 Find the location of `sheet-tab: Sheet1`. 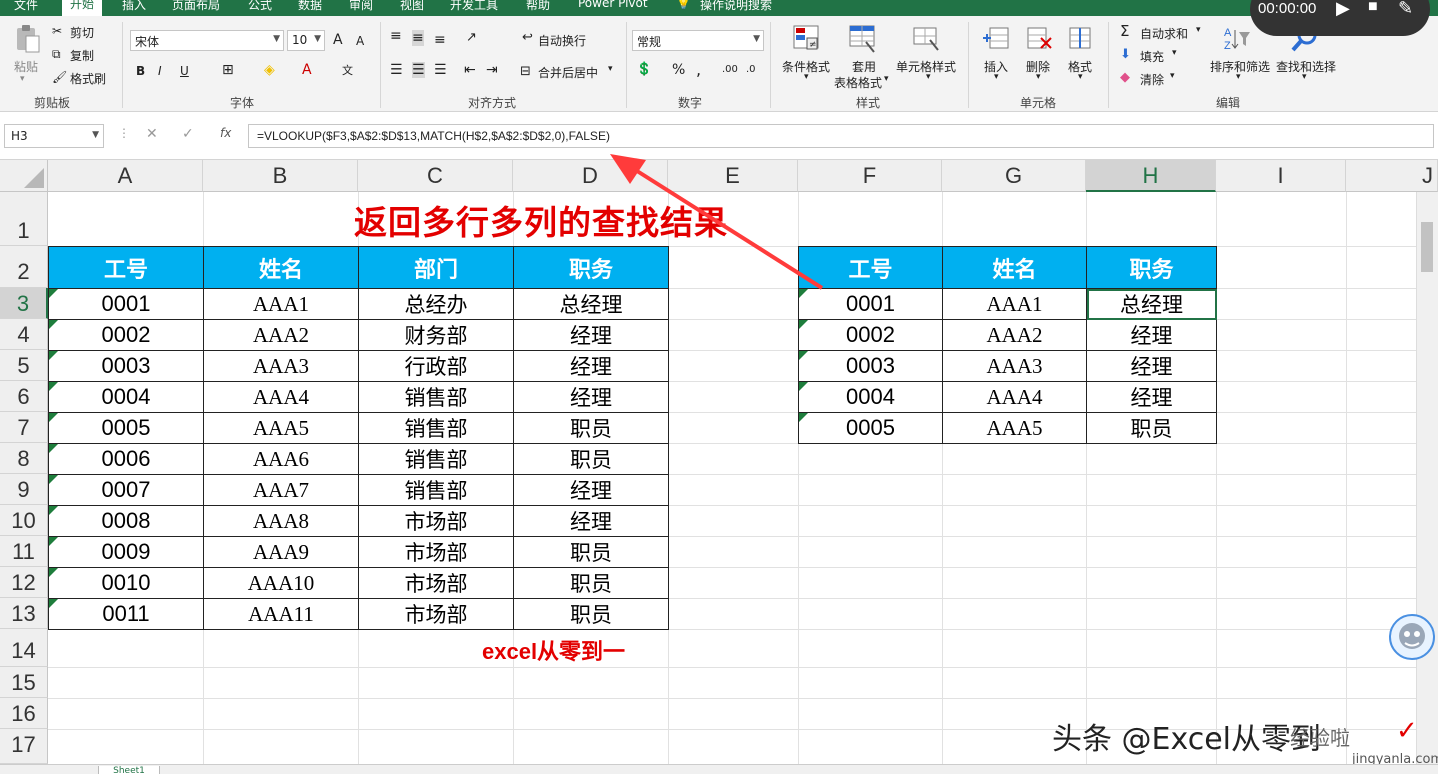

sheet-tab: Sheet1 is located at coordinates (129, 770).